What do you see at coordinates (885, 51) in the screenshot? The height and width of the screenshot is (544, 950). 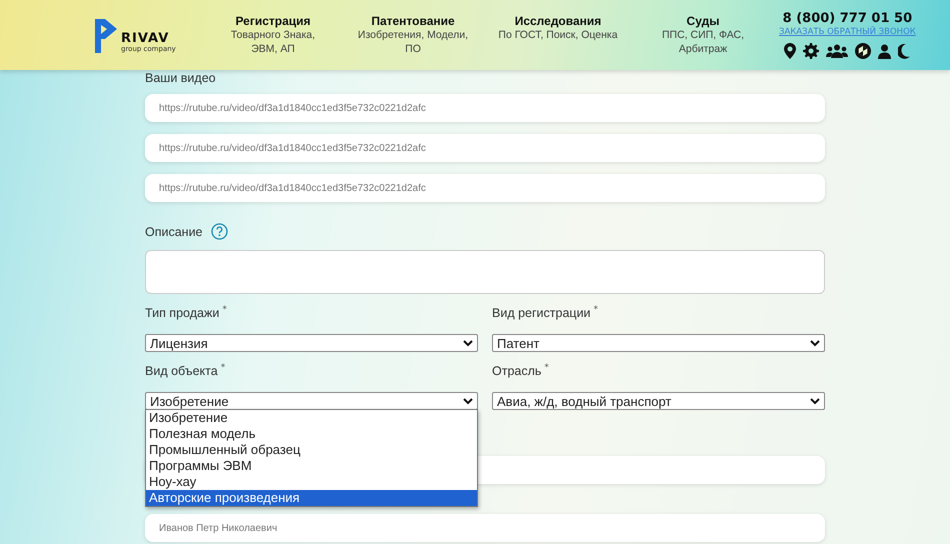 I see `person-icon` at bounding box center [885, 51].